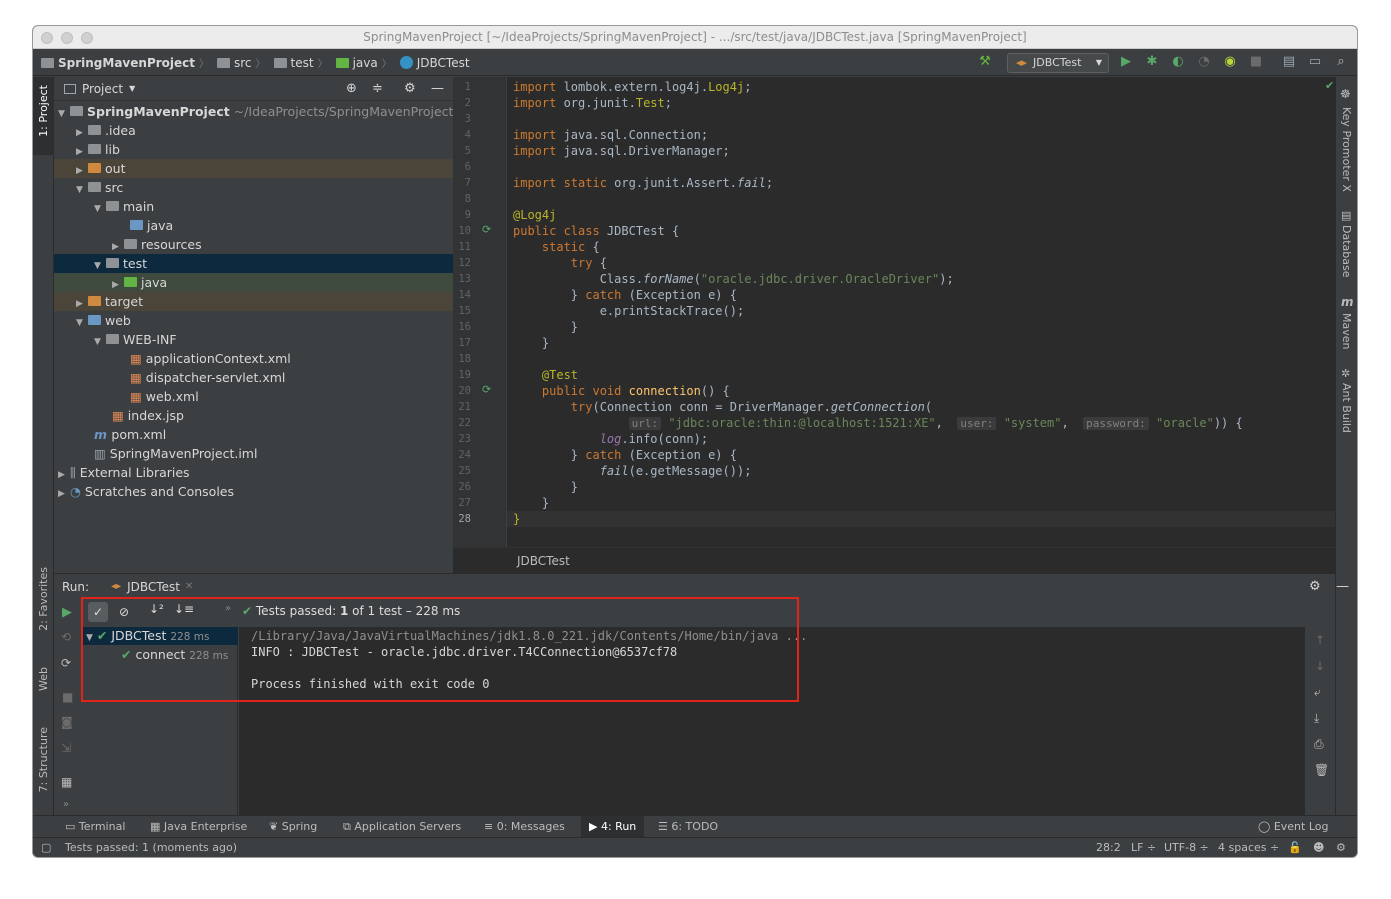 The image size is (1391, 899). I want to click on presentation-icon: ▭, so click(1315, 62).